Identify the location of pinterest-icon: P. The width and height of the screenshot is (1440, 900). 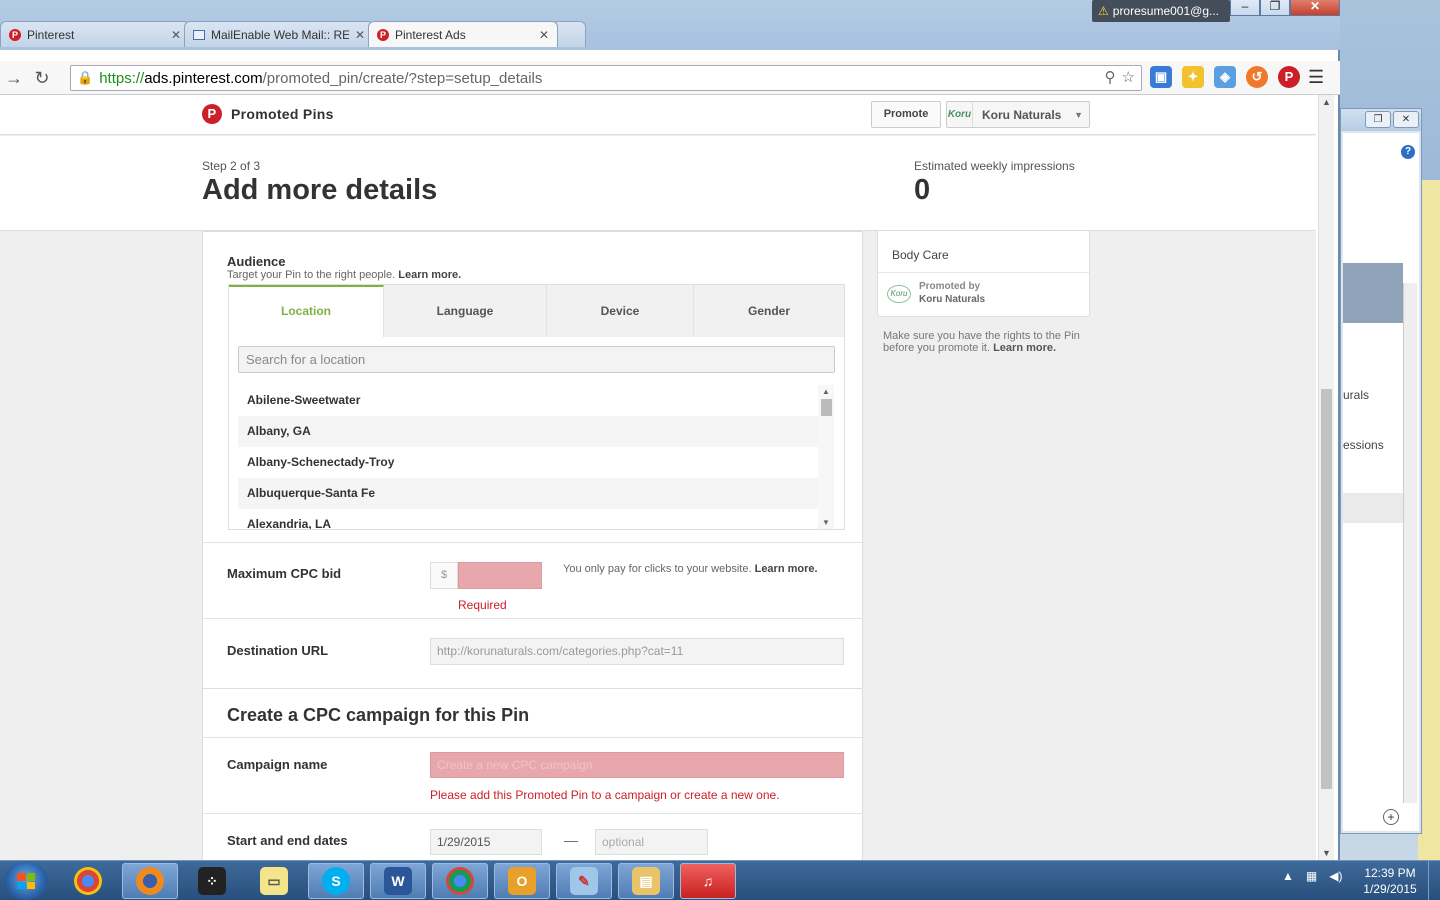
(1289, 77).